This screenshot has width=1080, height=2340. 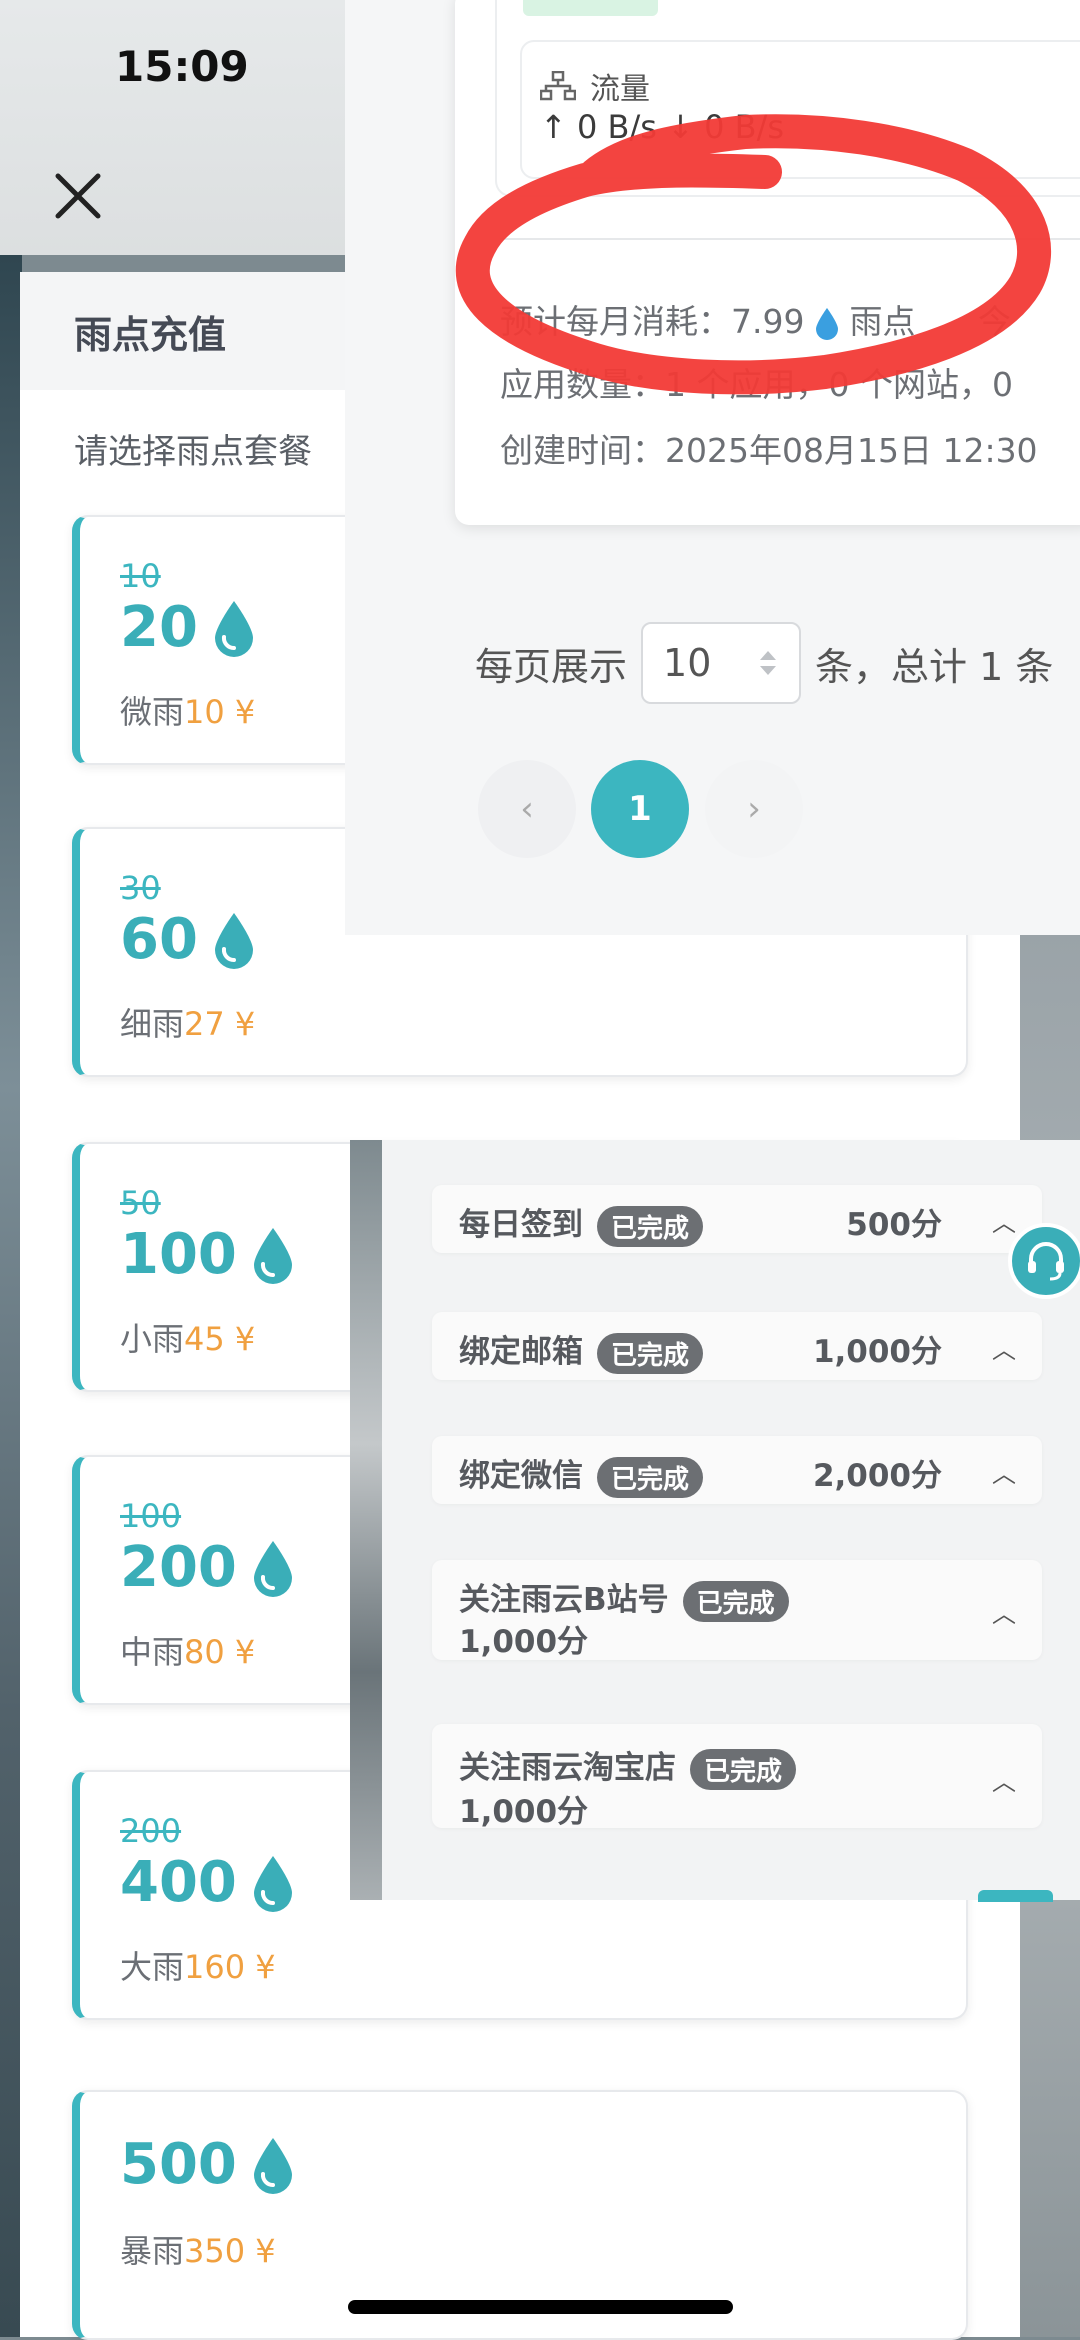 I want to click on package-label: 微雨10 ¥, so click(x=187, y=710).